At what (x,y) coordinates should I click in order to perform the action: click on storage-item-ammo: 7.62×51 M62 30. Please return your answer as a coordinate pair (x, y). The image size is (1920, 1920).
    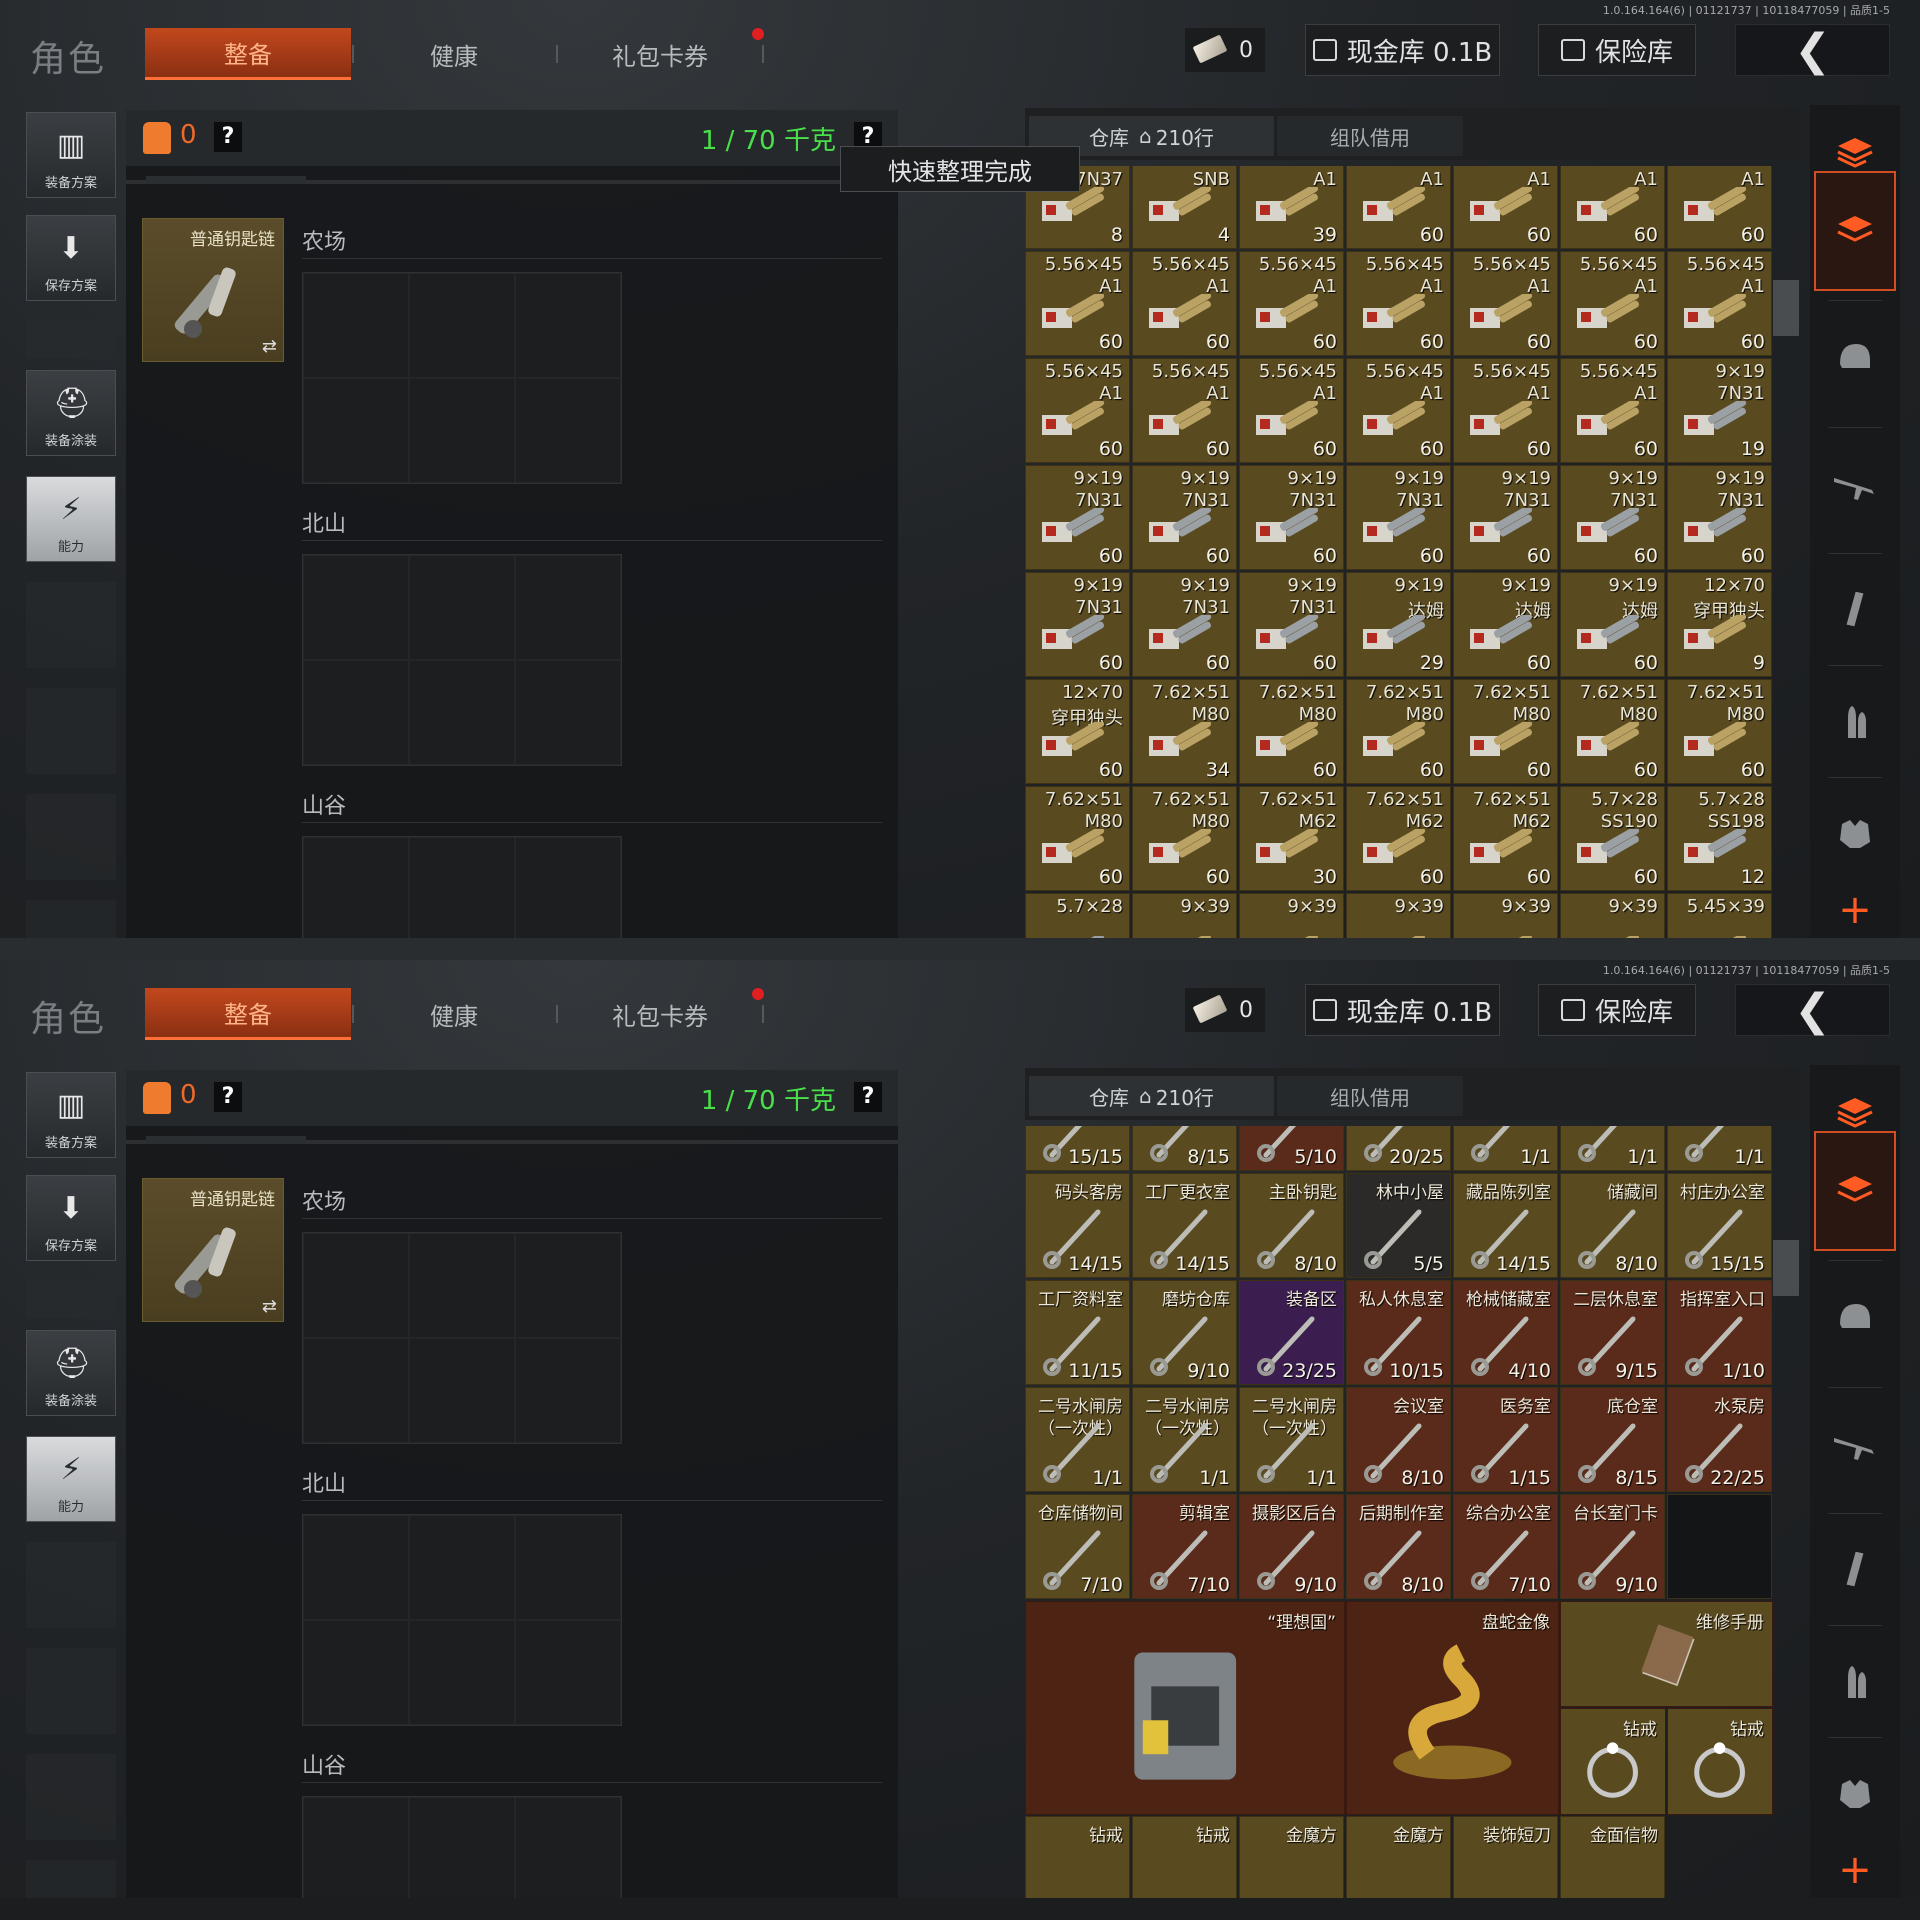
    Looking at the image, I should click on (1291, 838).